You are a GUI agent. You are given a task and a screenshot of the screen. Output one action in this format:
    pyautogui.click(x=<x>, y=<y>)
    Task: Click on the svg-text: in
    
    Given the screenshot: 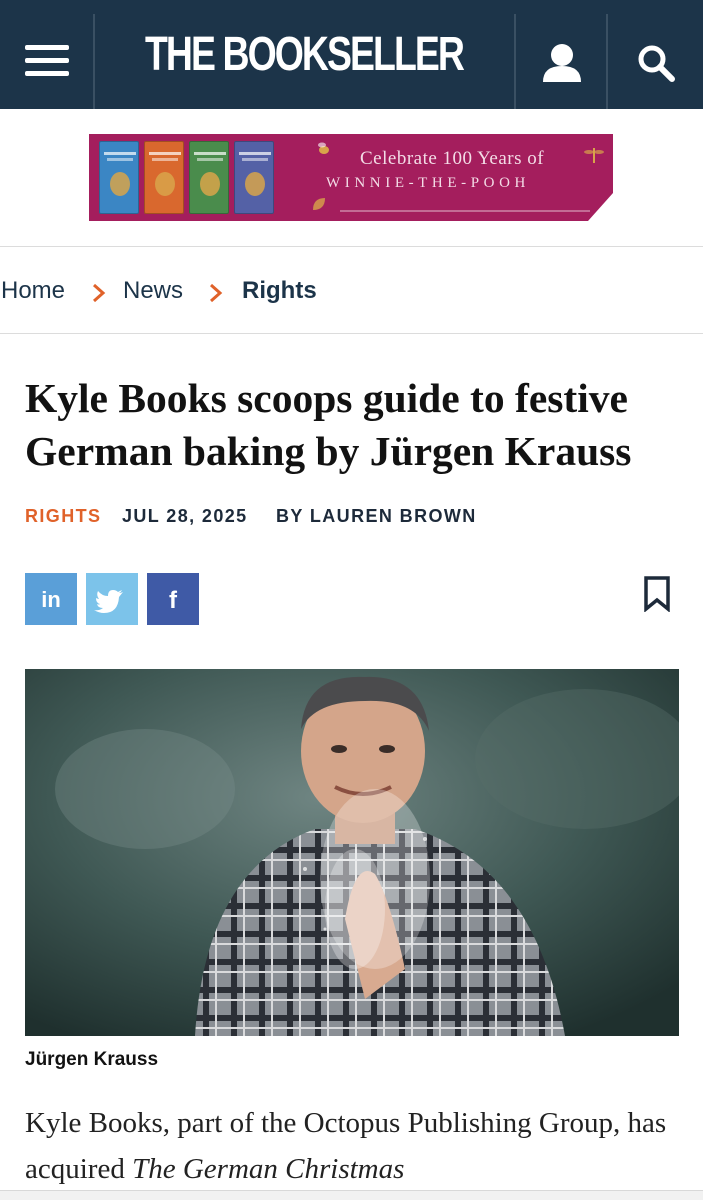 What is the action you would take?
    pyautogui.click(x=51, y=599)
    